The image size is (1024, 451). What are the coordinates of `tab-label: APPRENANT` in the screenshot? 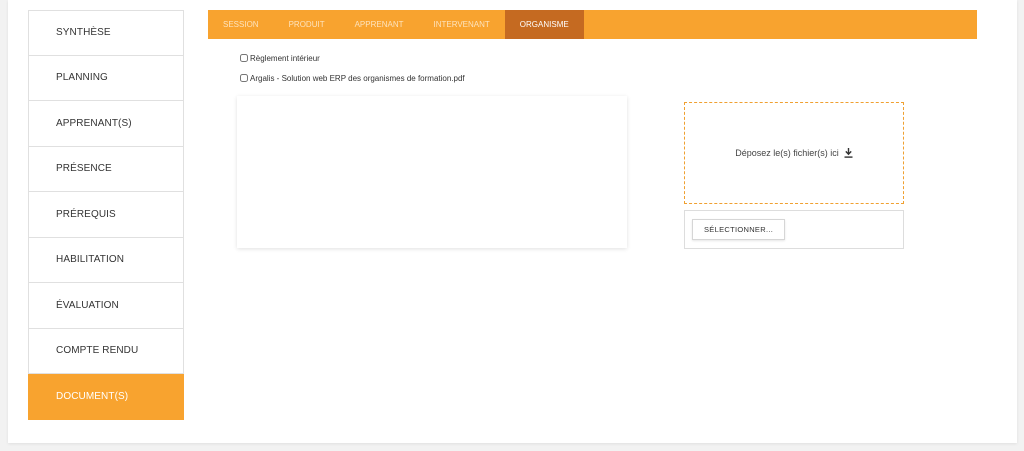 It's located at (379, 24).